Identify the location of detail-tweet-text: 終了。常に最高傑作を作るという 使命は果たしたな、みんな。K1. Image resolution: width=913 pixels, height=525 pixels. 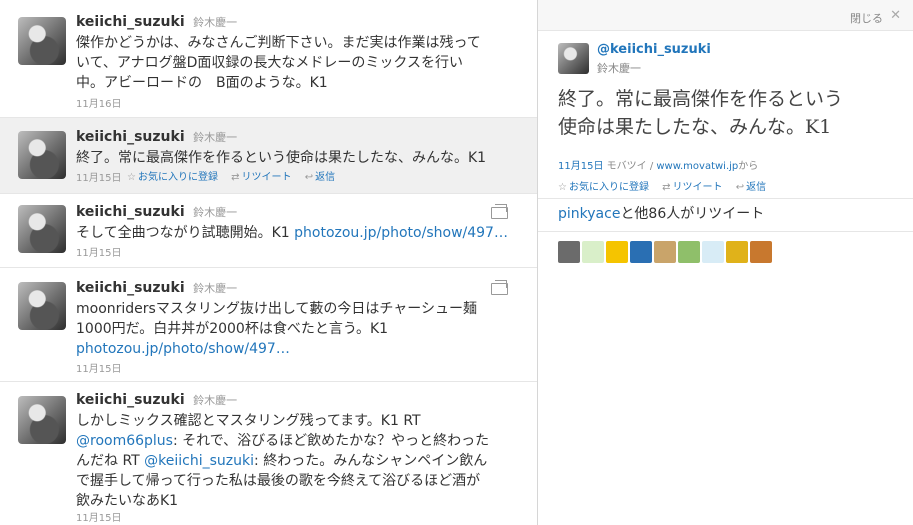
(728, 113).